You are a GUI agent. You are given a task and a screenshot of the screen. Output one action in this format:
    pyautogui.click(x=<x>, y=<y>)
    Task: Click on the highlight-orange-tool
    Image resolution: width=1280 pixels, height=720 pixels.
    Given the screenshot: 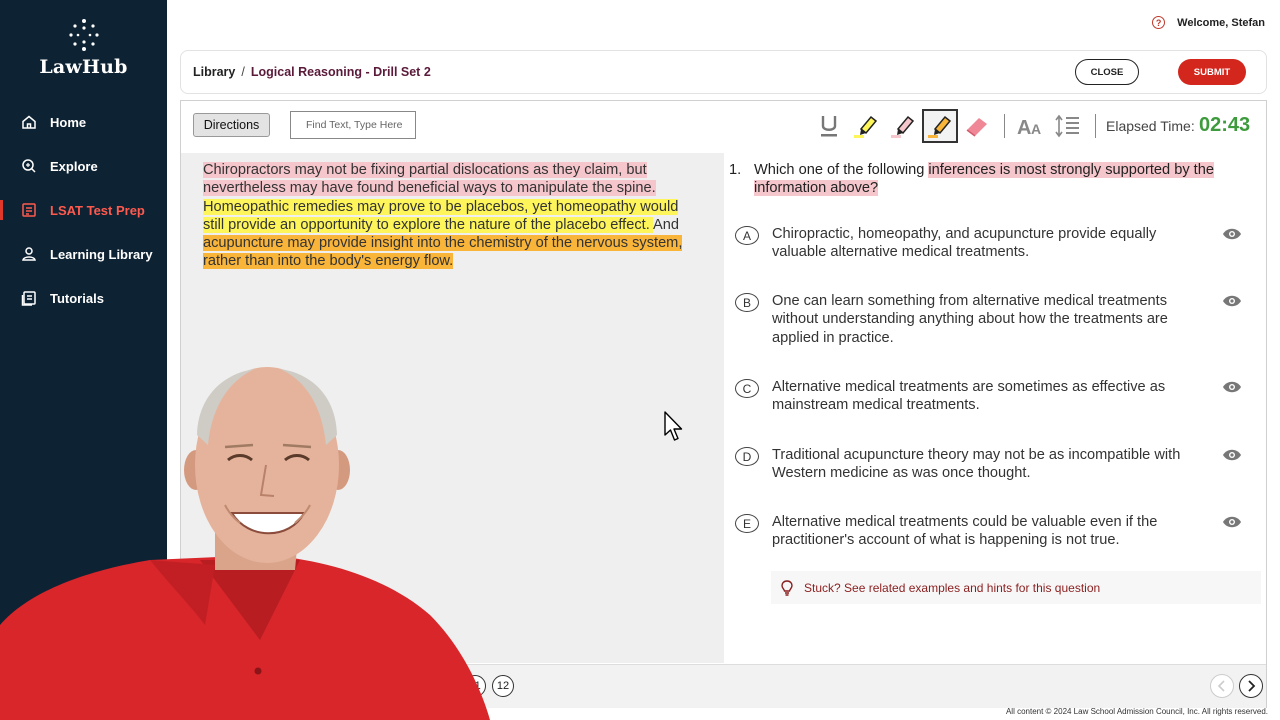 What is the action you would take?
    pyautogui.click(x=940, y=126)
    